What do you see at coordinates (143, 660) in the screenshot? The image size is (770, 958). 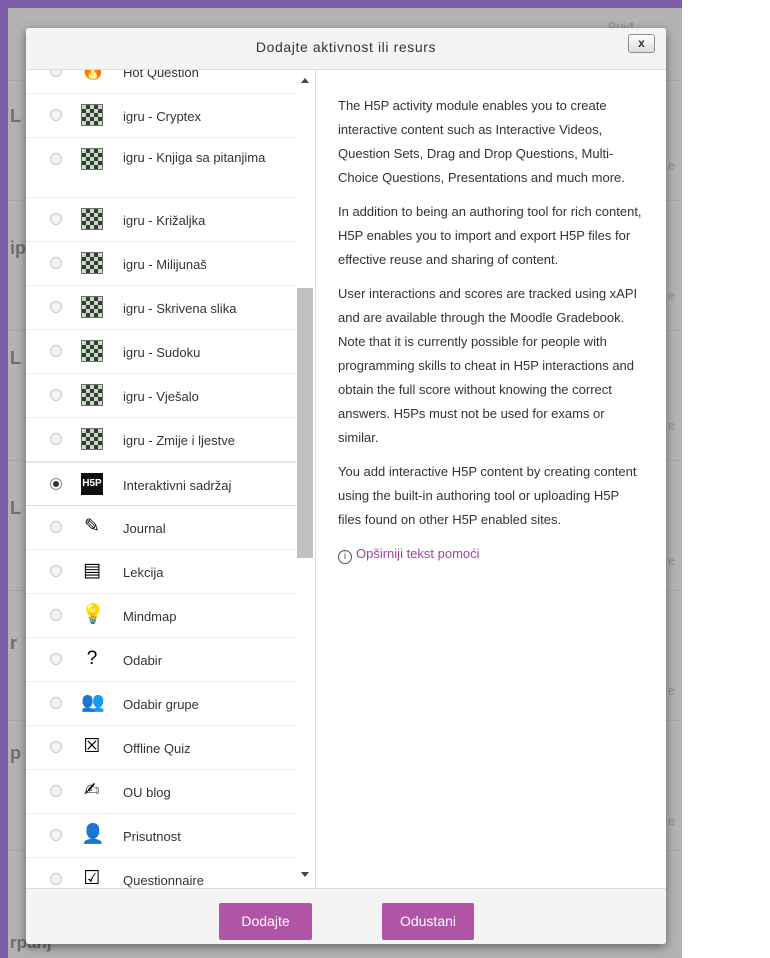 I see `option-label: Odabir` at bounding box center [143, 660].